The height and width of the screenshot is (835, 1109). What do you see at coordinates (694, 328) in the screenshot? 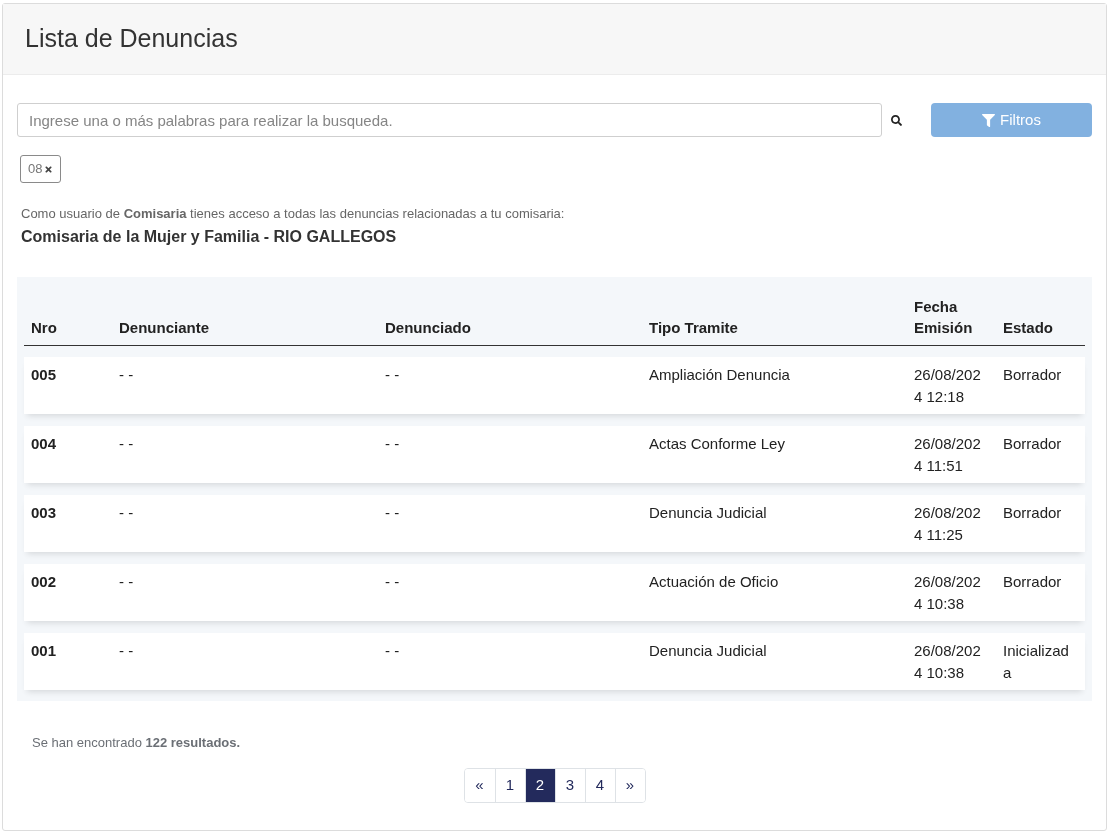
I see `column-header: Tipo Tramite` at bounding box center [694, 328].